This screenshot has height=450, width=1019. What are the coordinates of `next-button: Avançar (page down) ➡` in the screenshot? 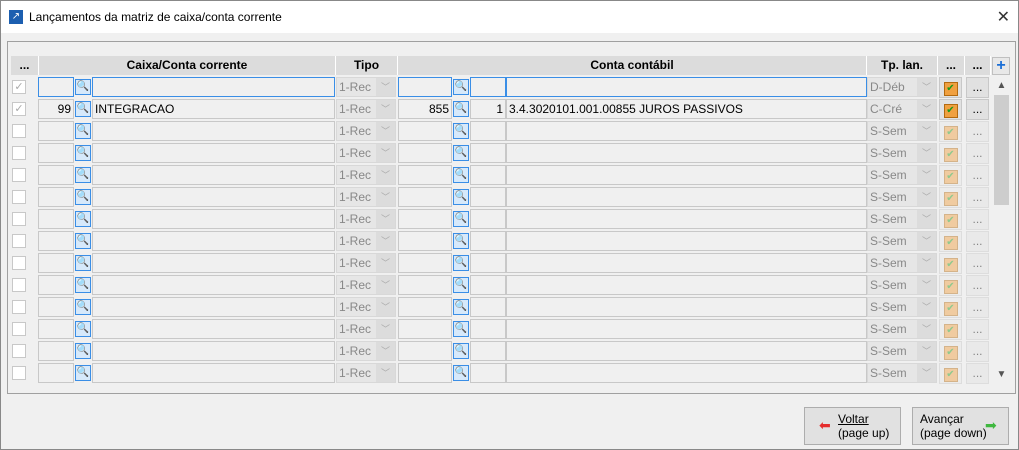 It's located at (960, 426).